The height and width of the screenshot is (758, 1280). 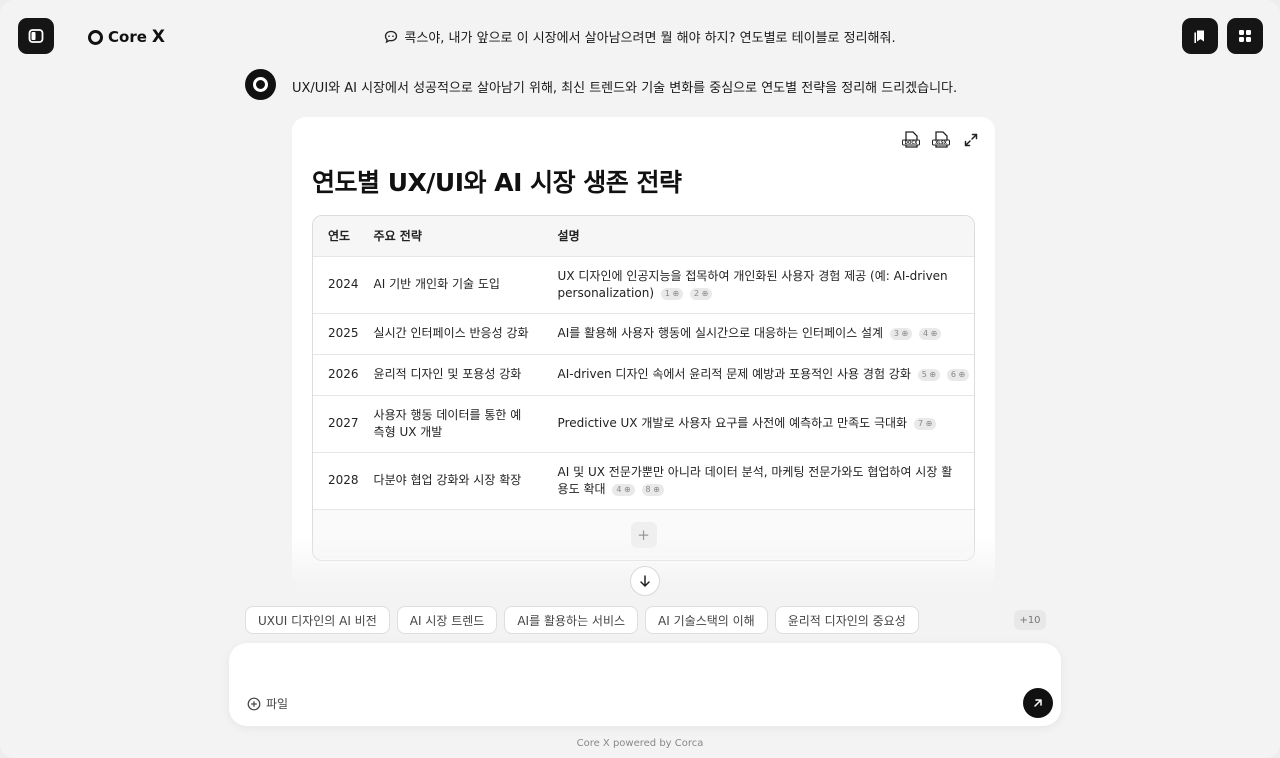 I want to click on card-toolbar: DOCX XLSX, so click(x=941, y=140).